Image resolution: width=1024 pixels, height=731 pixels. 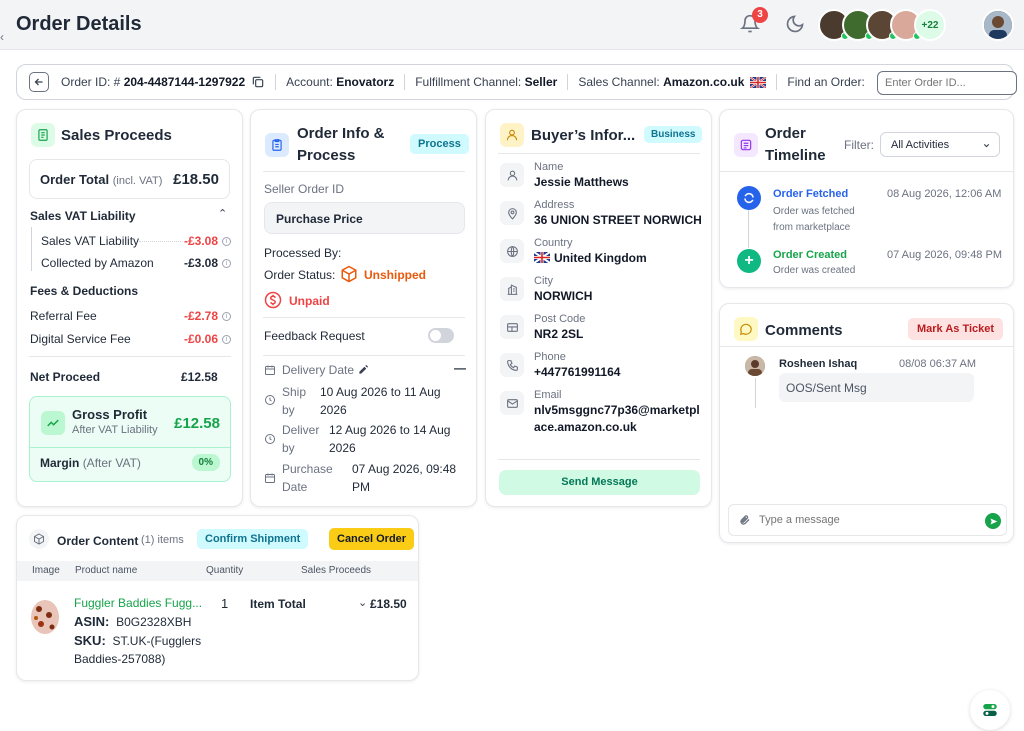 I want to click on timeline-event-time: 08 Aug 2026, 12:06 AM, so click(x=944, y=194).